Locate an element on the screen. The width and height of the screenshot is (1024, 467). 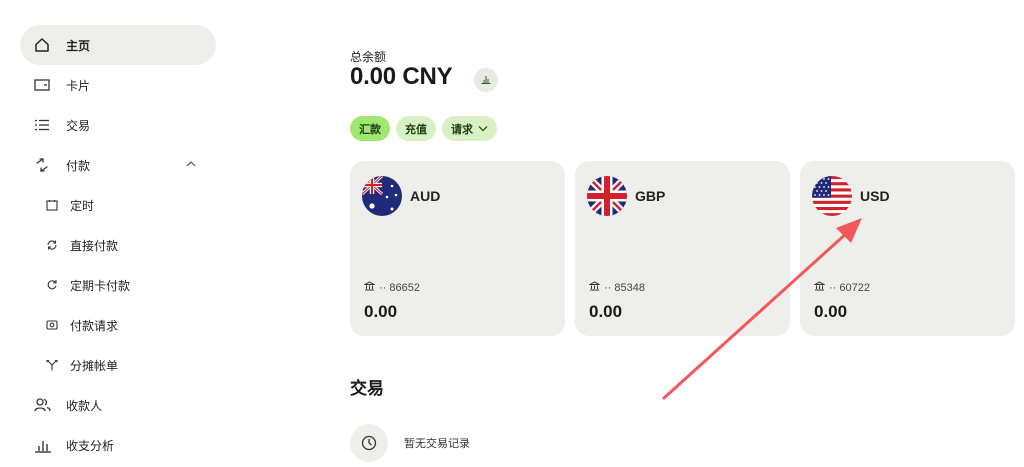
calendar-icon is located at coordinates (54, 205).